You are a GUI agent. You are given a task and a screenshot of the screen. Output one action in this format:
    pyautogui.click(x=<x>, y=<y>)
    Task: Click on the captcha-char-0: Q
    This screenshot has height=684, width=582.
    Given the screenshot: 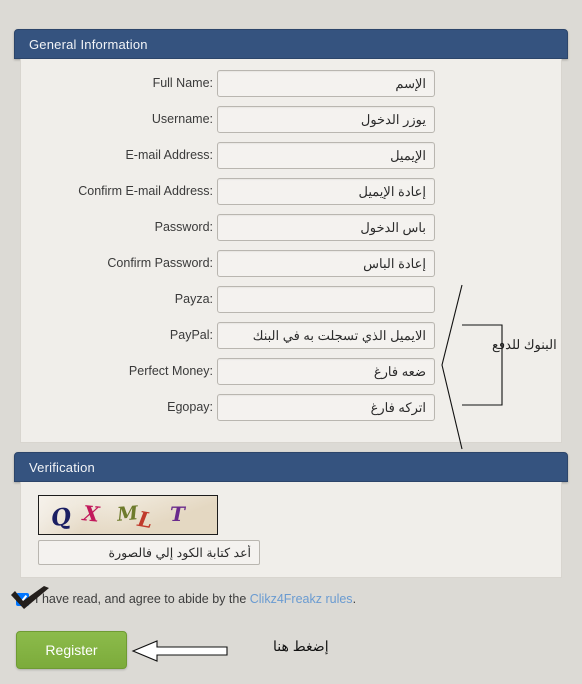 What is the action you would take?
    pyautogui.click(x=61, y=517)
    